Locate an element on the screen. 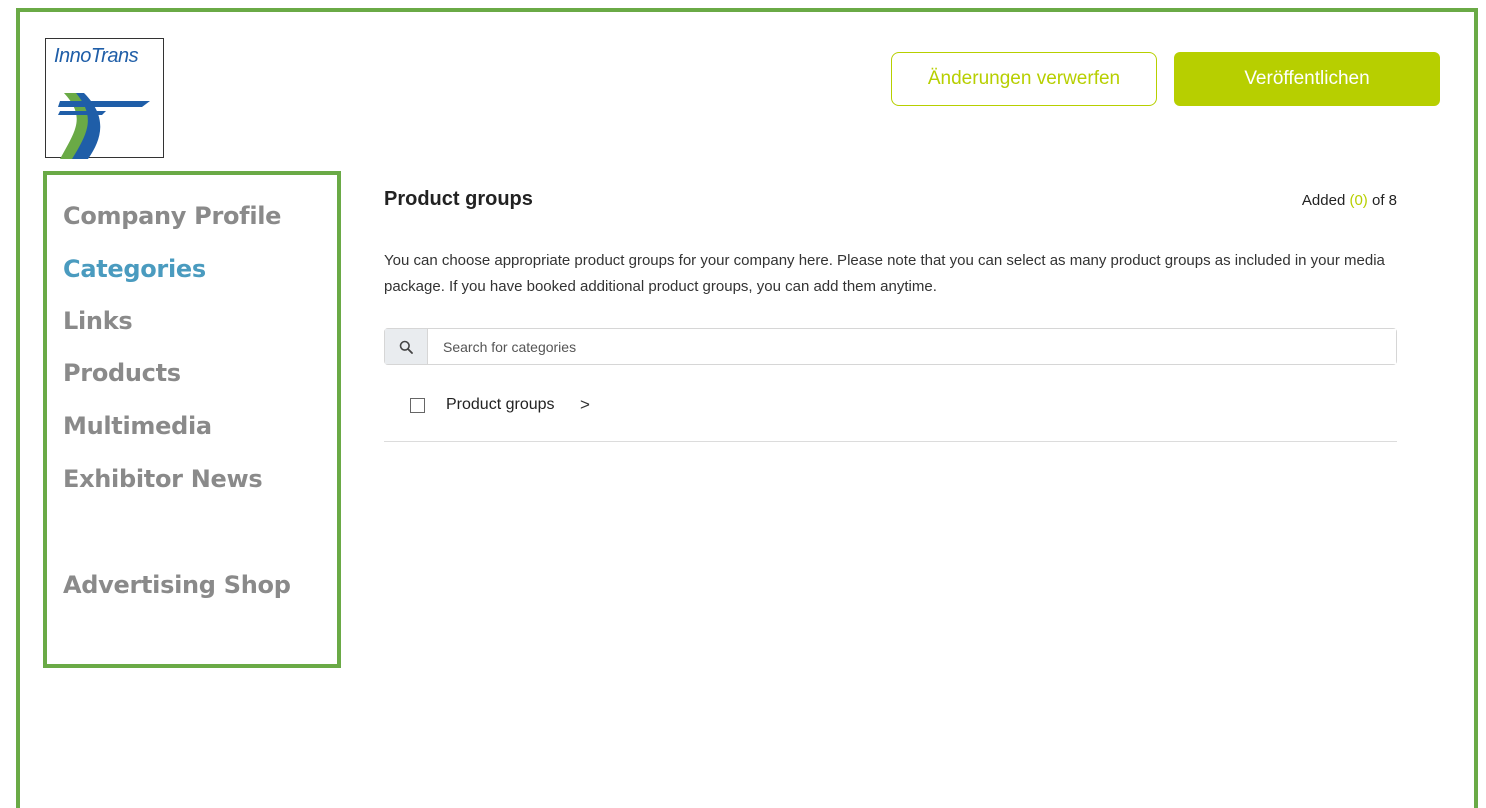  search-bar is located at coordinates (890, 346).